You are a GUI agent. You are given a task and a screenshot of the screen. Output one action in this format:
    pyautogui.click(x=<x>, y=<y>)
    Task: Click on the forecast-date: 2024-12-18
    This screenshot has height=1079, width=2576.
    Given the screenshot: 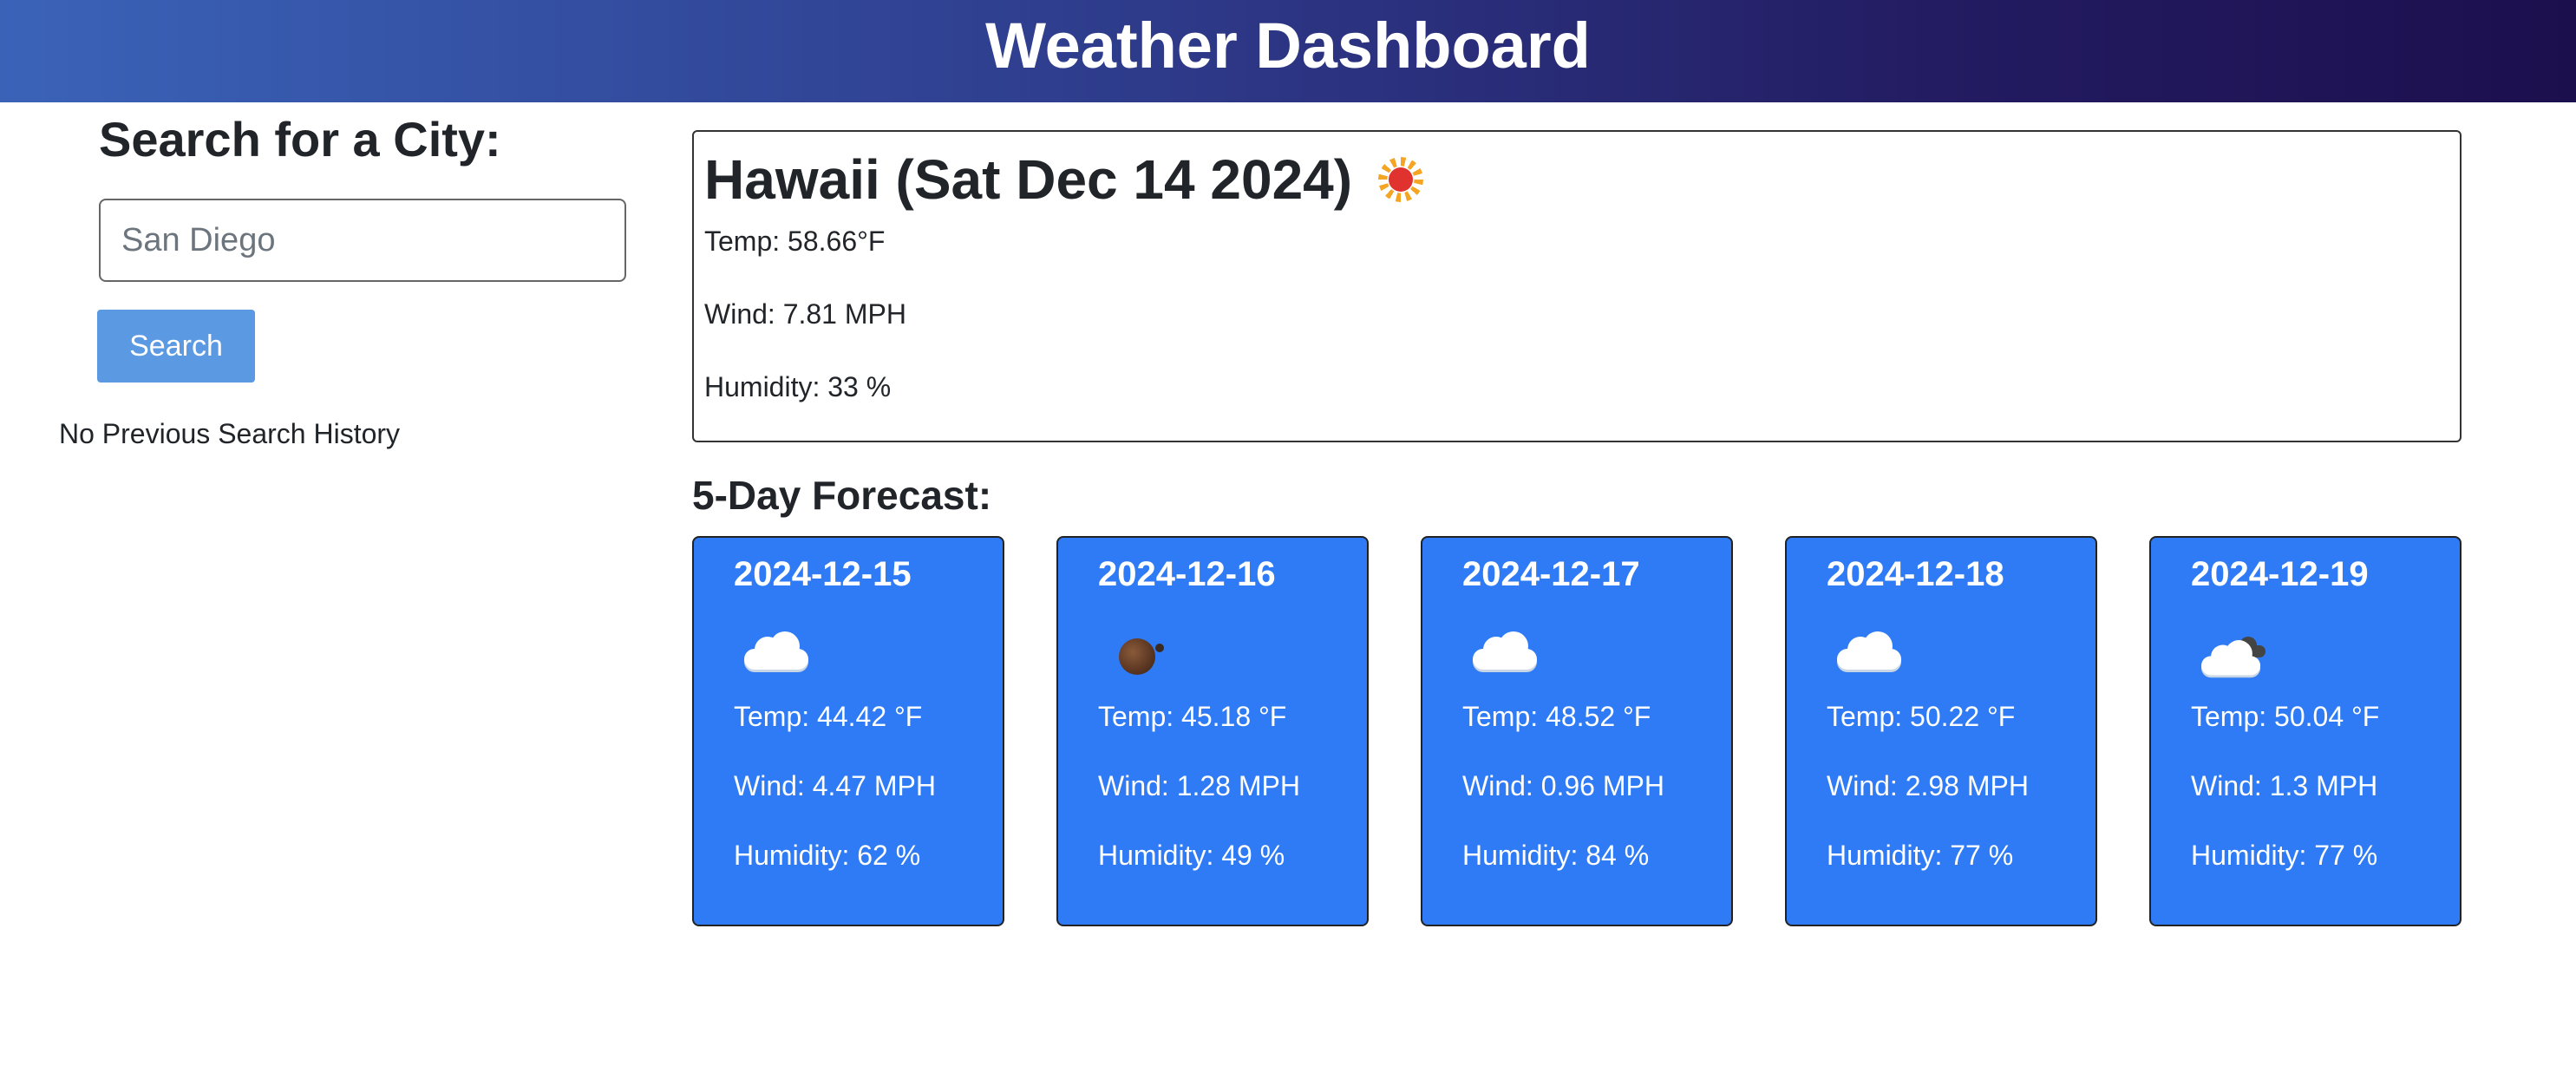 What is the action you would take?
    pyautogui.click(x=1915, y=574)
    